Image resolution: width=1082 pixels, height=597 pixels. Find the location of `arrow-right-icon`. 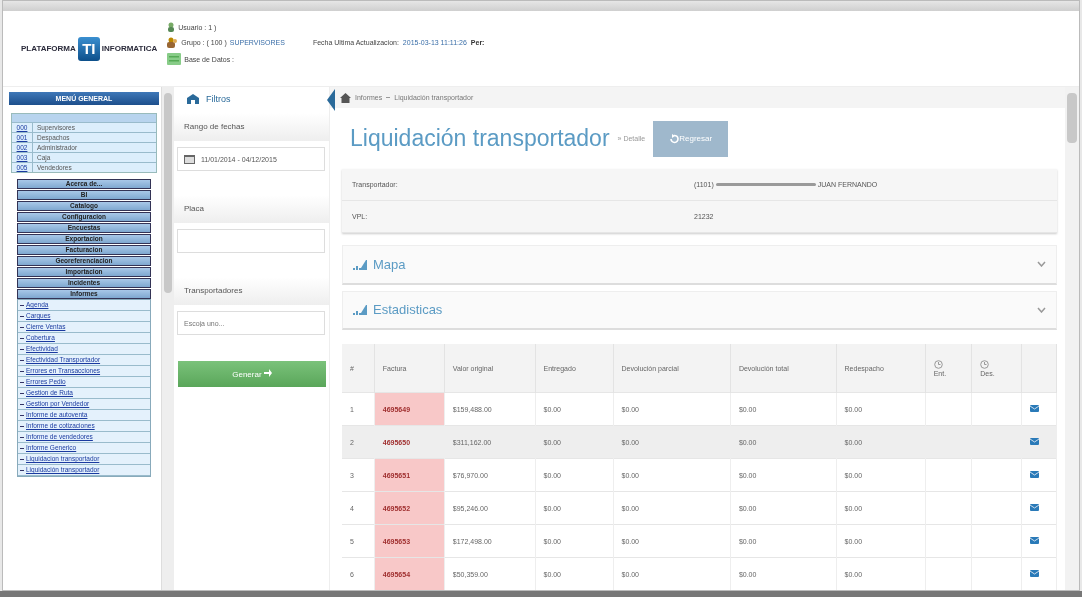

arrow-right-icon is located at coordinates (267, 373).